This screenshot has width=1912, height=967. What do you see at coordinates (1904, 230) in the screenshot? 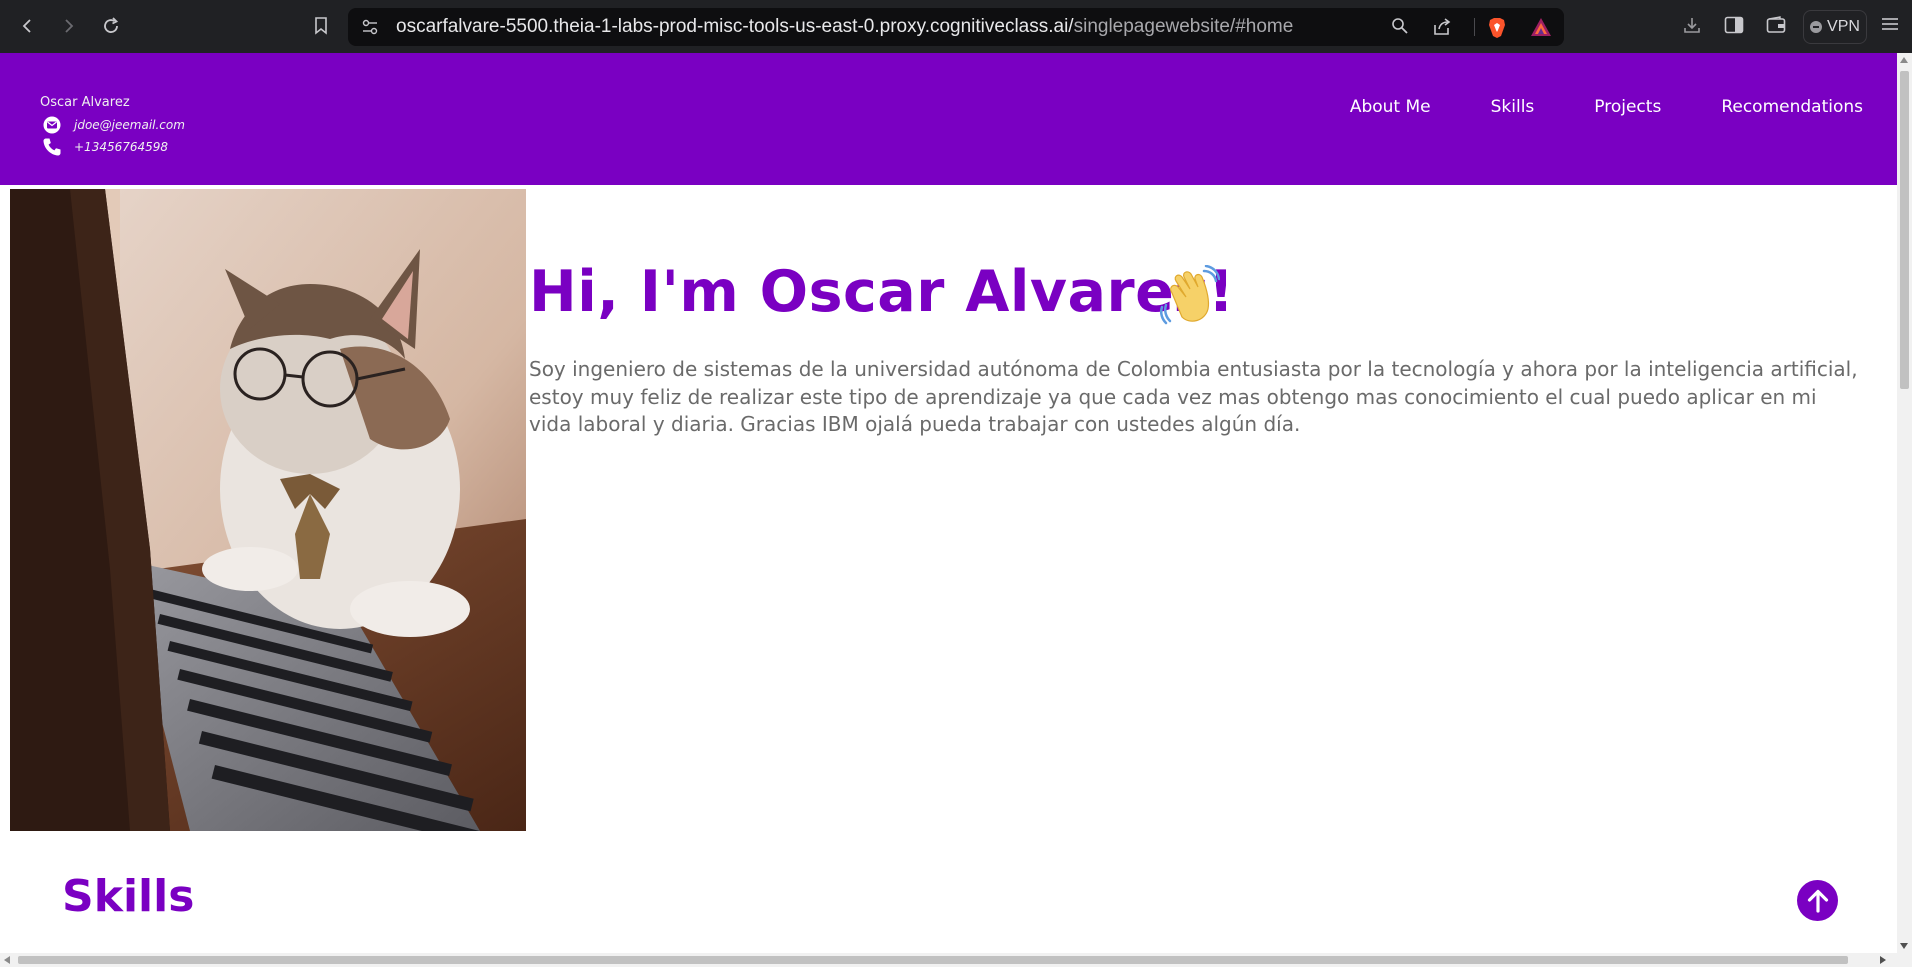
I see `vertical-scroll-thumb` at bounding box center [1904, 230].